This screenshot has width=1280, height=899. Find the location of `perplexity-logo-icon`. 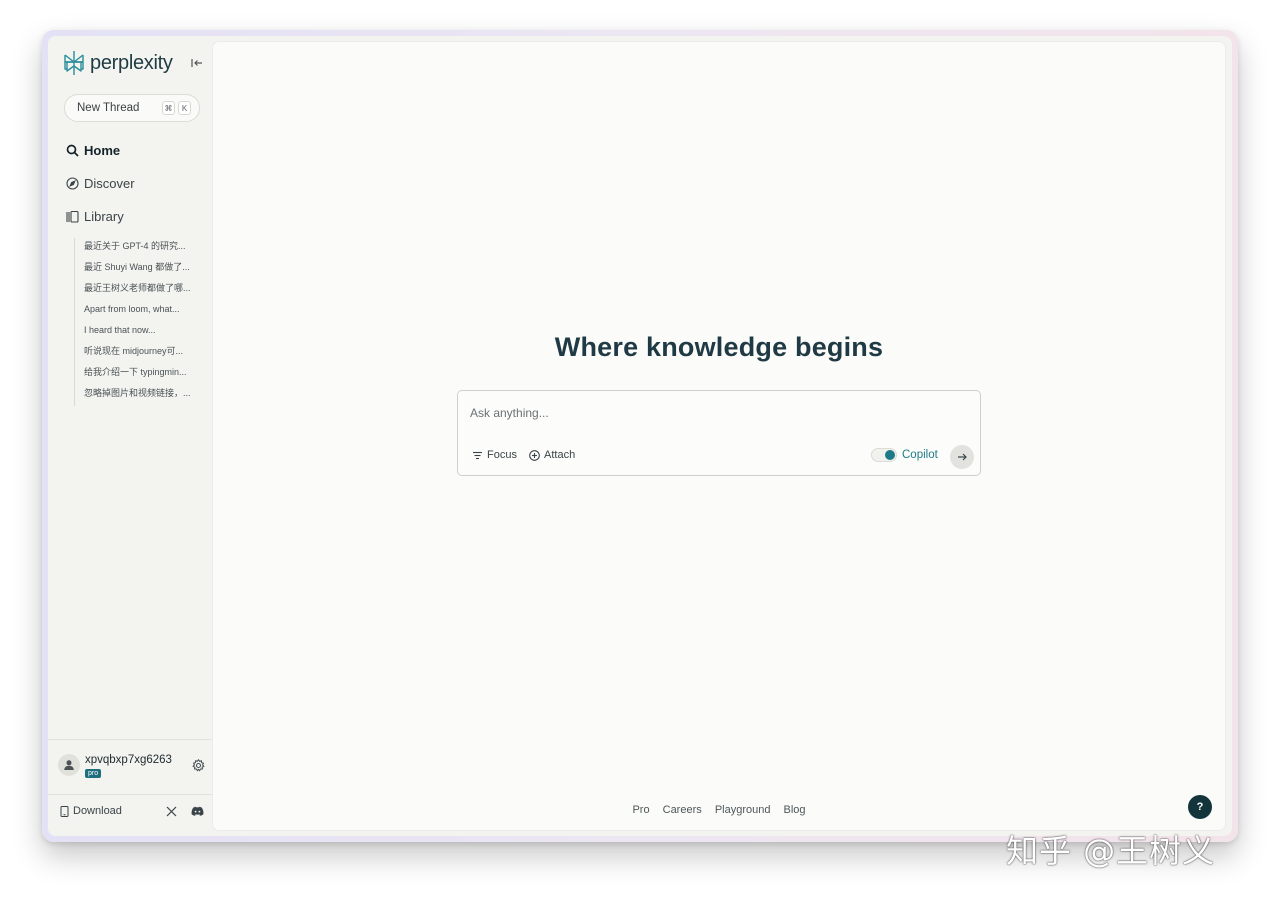

perplexity-logo-icon is located at coordinates (74, 63).